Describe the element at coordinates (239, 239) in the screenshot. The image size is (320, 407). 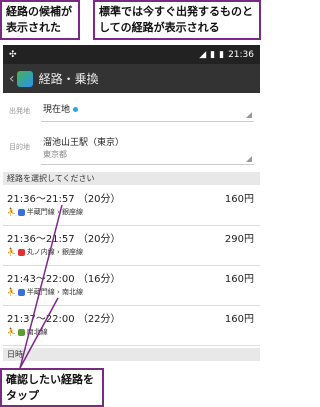
I see `route-price: 290円` at that location.